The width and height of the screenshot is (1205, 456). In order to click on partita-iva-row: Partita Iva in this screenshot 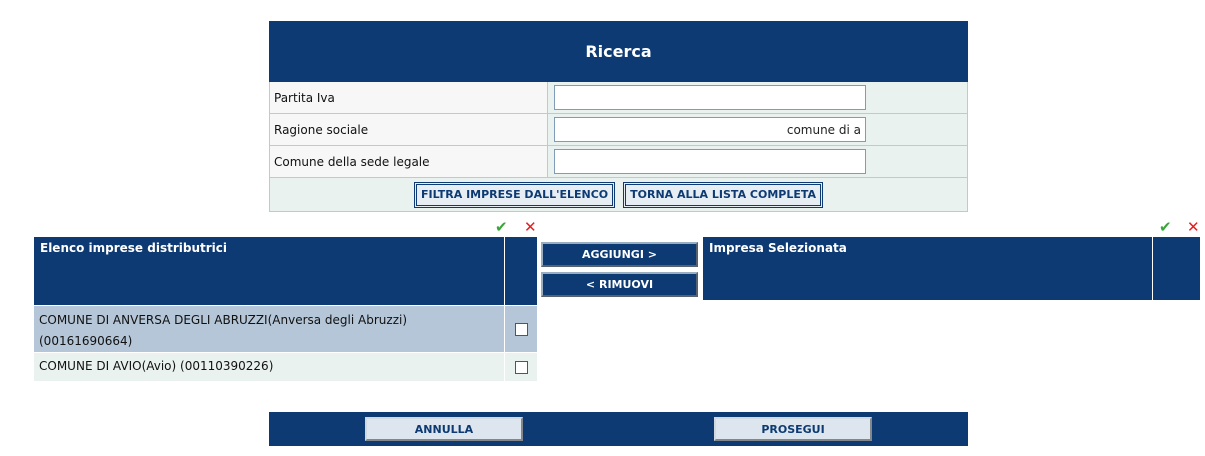, I will do `click(618, 98)`.